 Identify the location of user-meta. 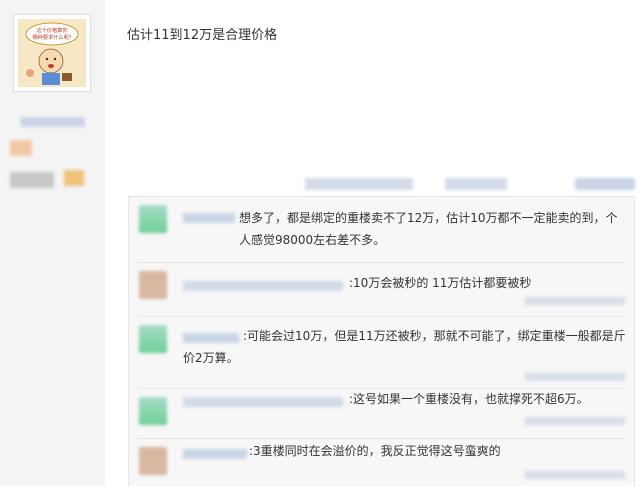
(32, 180).